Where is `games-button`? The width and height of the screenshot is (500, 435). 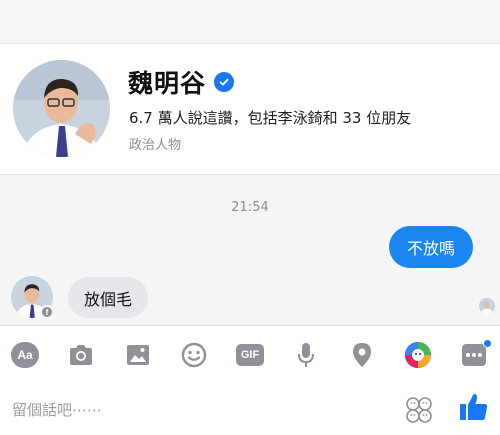
games-button is located at coordinates (418, 355).